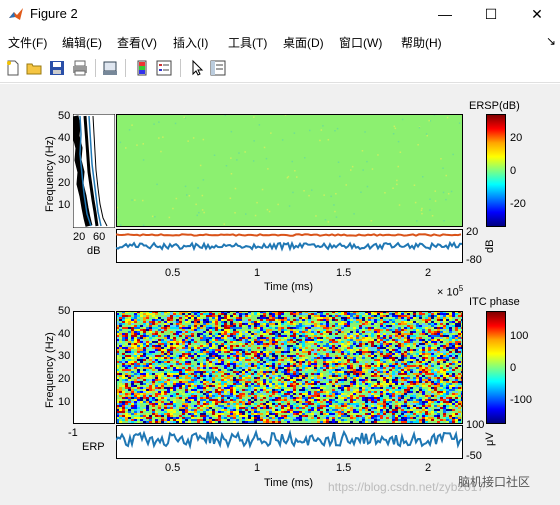  What do you see at coordinates (57, 68) in the screenshot?
I see `save-icon` at bounding box center [57, 68].